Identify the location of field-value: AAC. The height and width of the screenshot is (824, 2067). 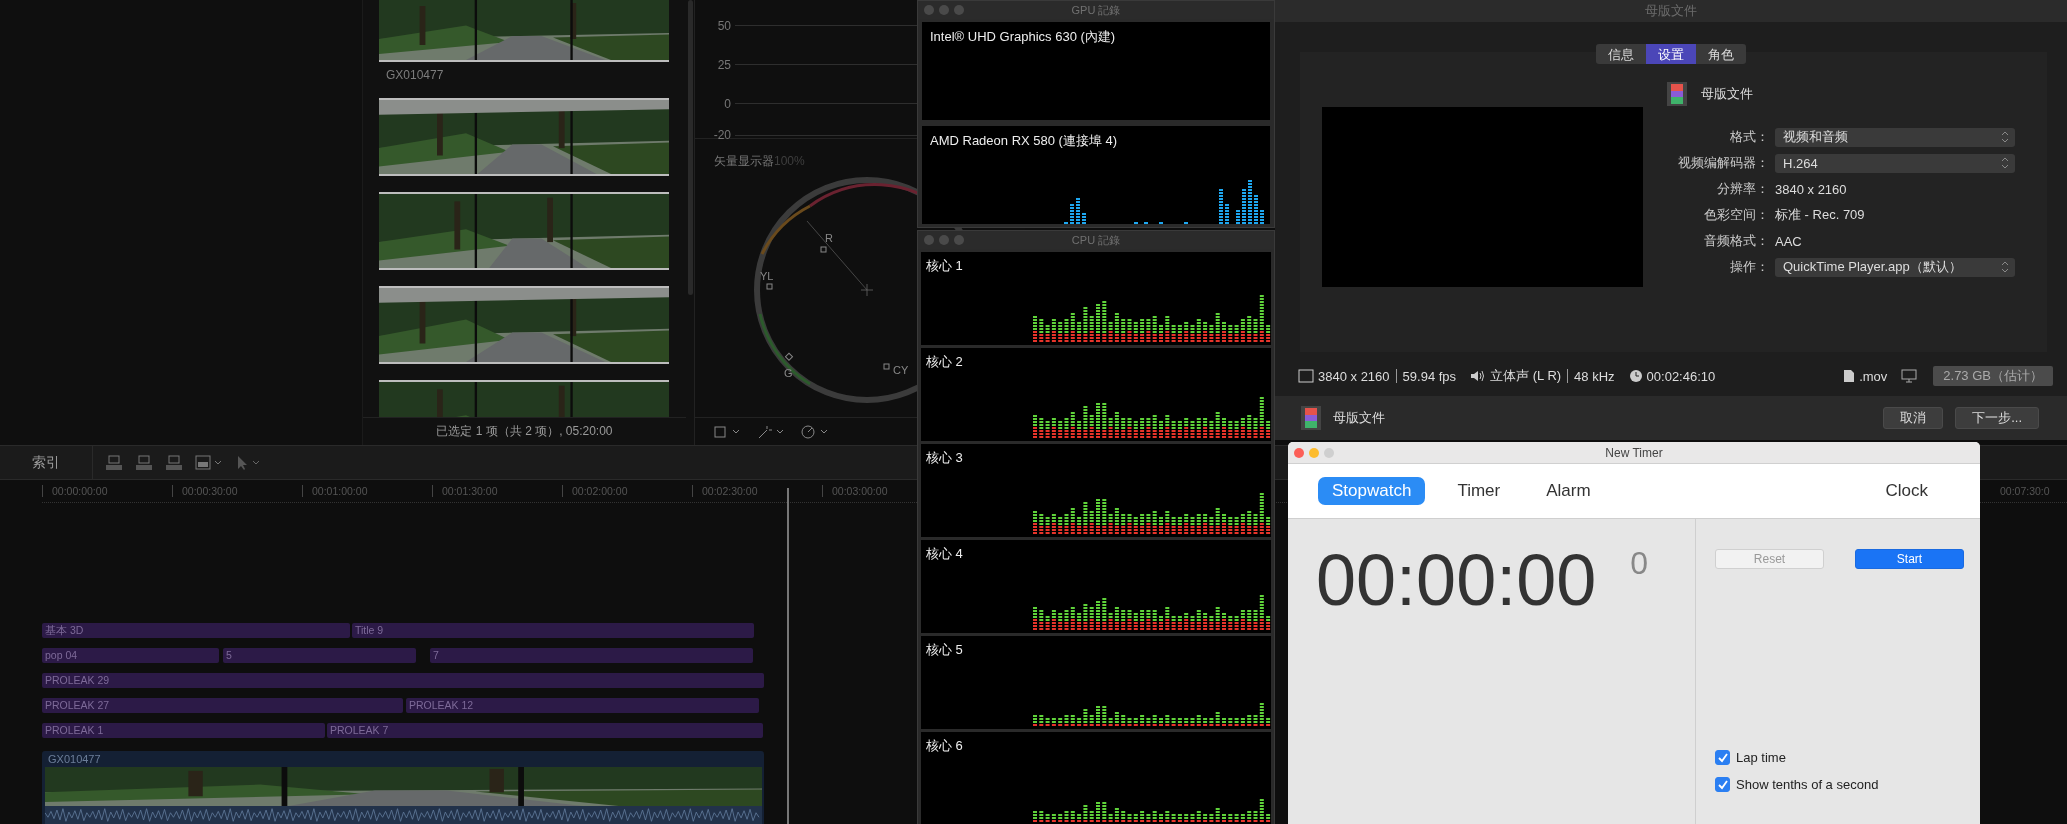
(1788, 241).